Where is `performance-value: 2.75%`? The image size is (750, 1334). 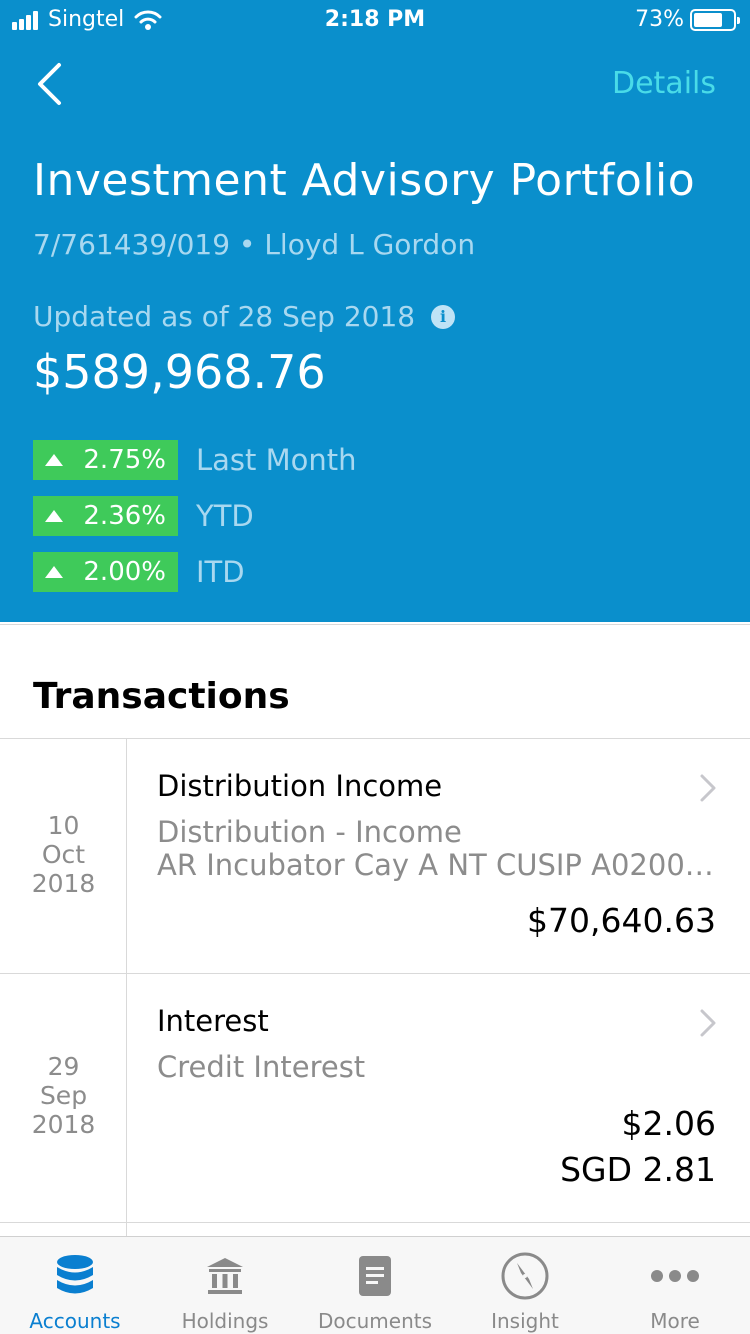
performance-value: 2.75% is located at coordinates (124, 460).